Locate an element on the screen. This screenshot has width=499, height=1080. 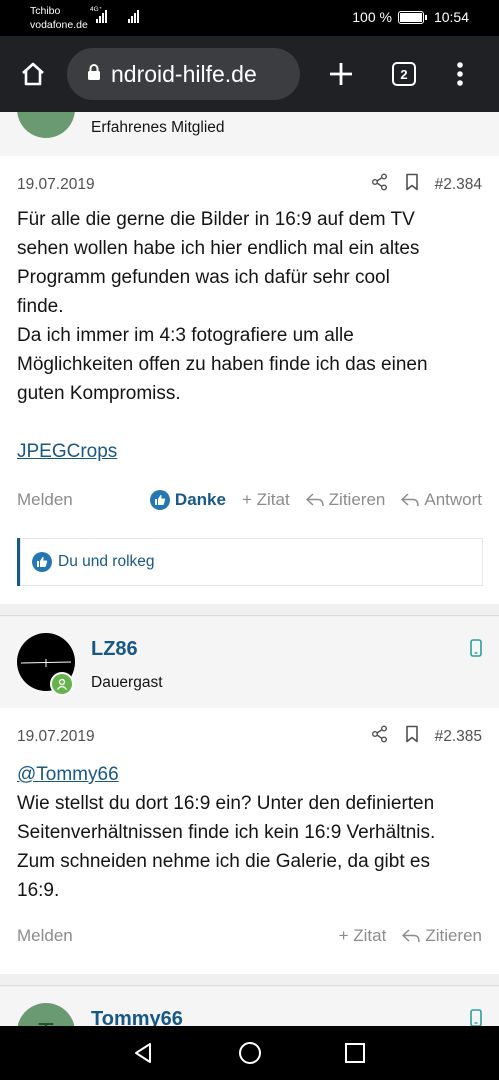
lock-icon is located at coordinates (94, 74).